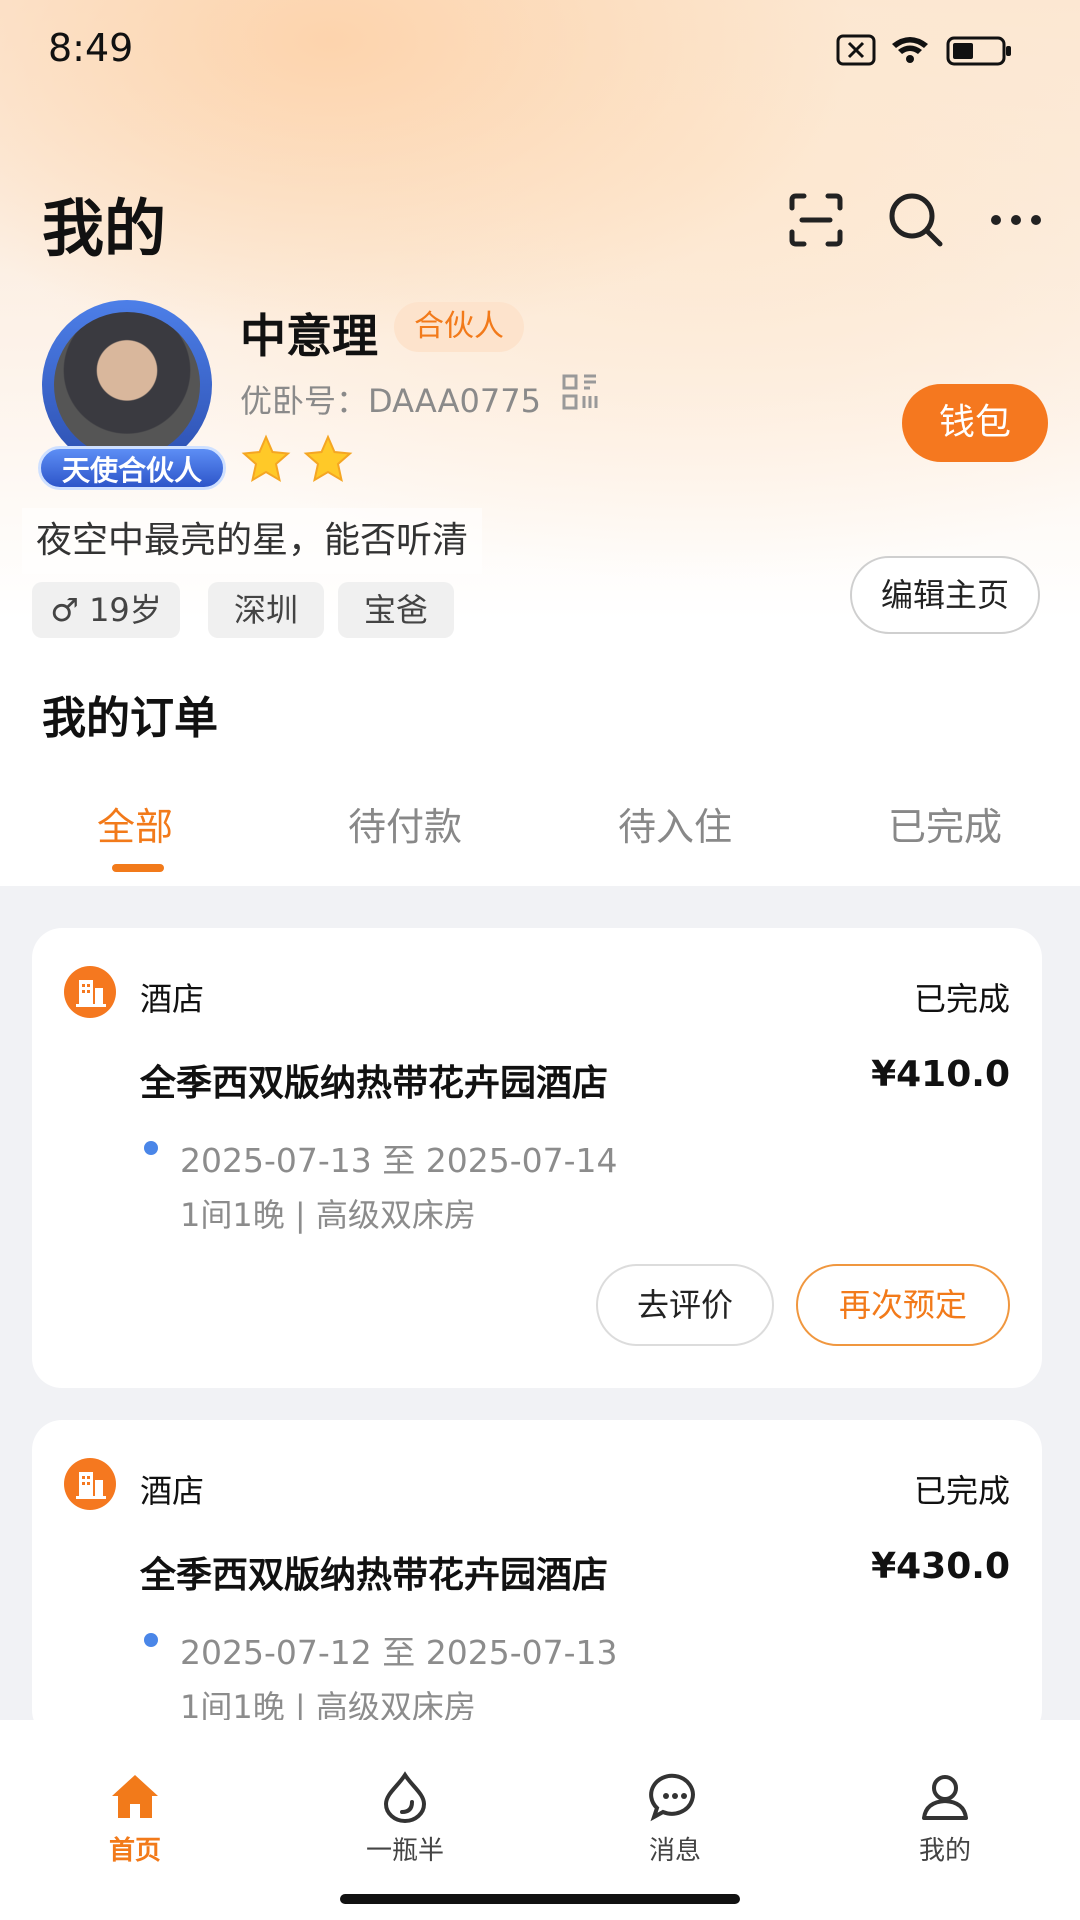 The width and height of the screenshot is (1080, 1920). What do you see at coordinates (945, 595) in the screenshot?
I see `edit-profile-button: 编辑主页` at bounding box center [945, 595].